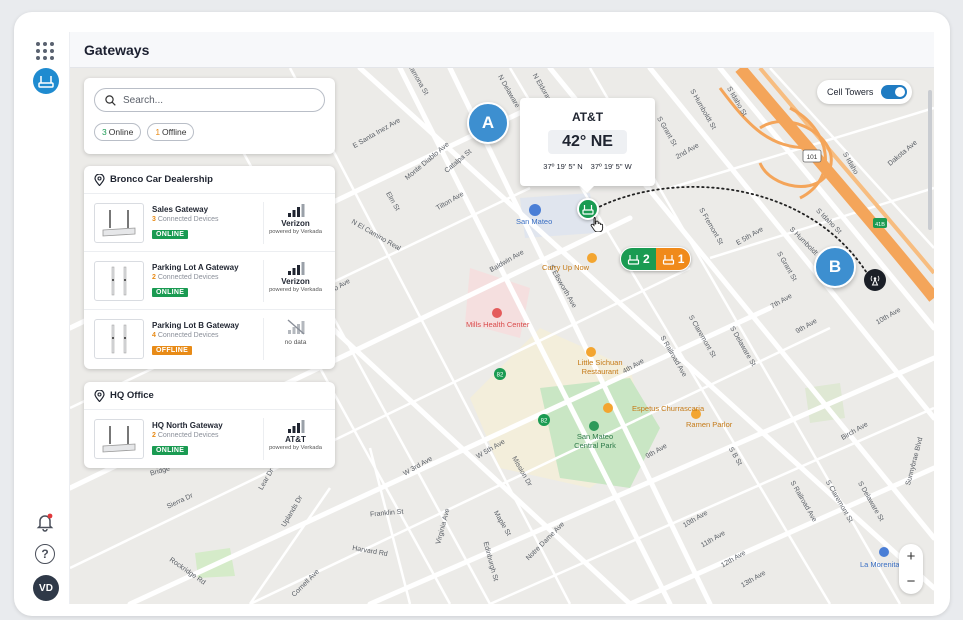 This screenshot has height=620, width=963. What do you see at coordinates (154, 219) in the screenshot?
I see `device-count: 3` at bounding box center [154, 219].